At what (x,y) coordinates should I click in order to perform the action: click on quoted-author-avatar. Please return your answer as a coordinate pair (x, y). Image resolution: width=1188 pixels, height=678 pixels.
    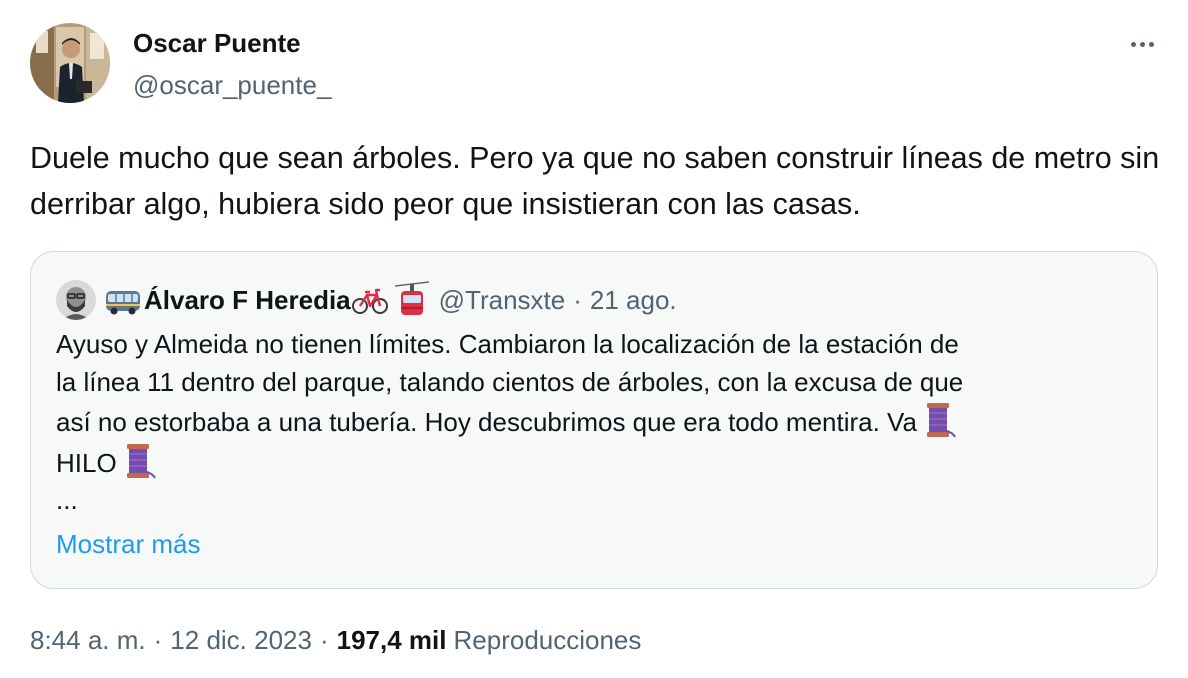
    Looking at the image, I should click on (76, 300).